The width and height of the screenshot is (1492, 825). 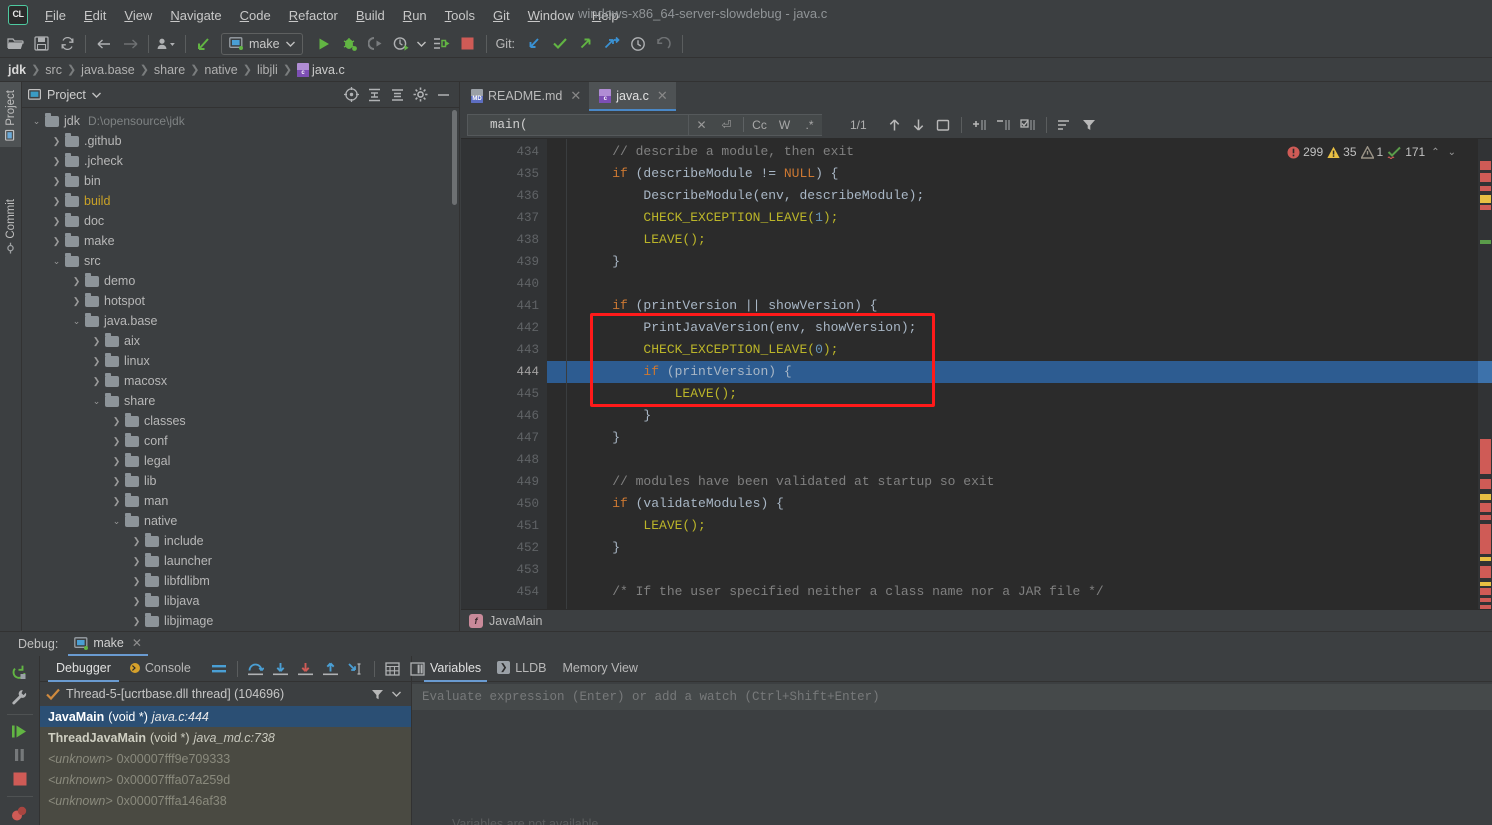 What do you see at coordinates (160, 669) in the screenshot?
I see `tab-console: Console` at bounding box center [160, 669].